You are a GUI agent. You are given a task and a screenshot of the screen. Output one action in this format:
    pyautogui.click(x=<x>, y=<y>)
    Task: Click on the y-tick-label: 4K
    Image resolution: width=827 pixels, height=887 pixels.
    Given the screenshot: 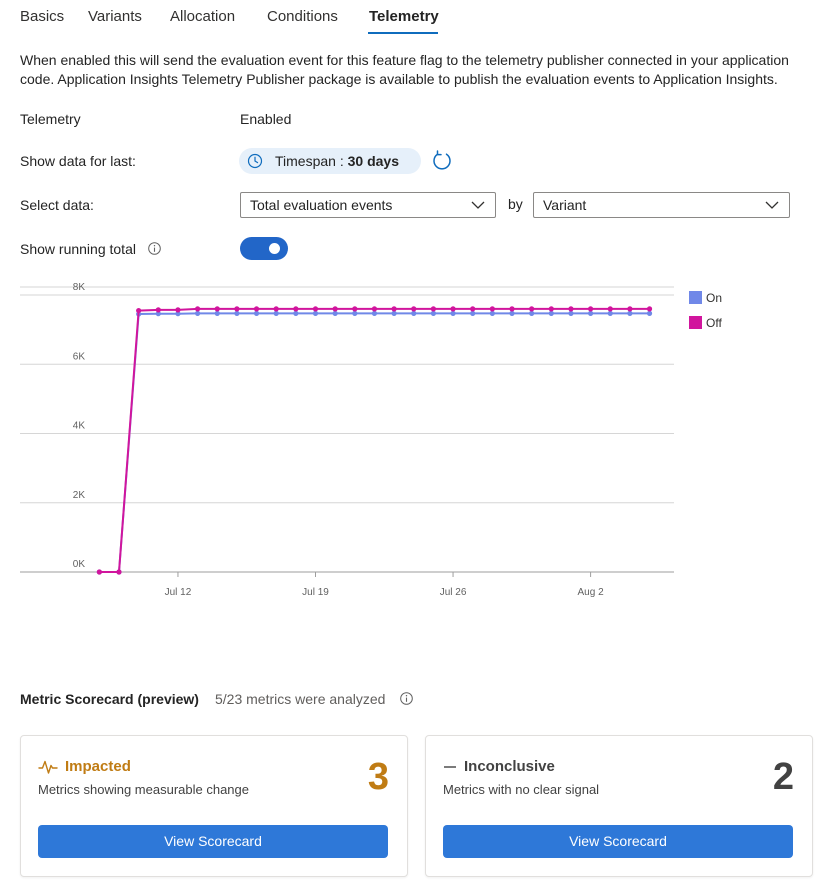 What is the action you would take?
    pyautogui.click(x=79, y=426)
    